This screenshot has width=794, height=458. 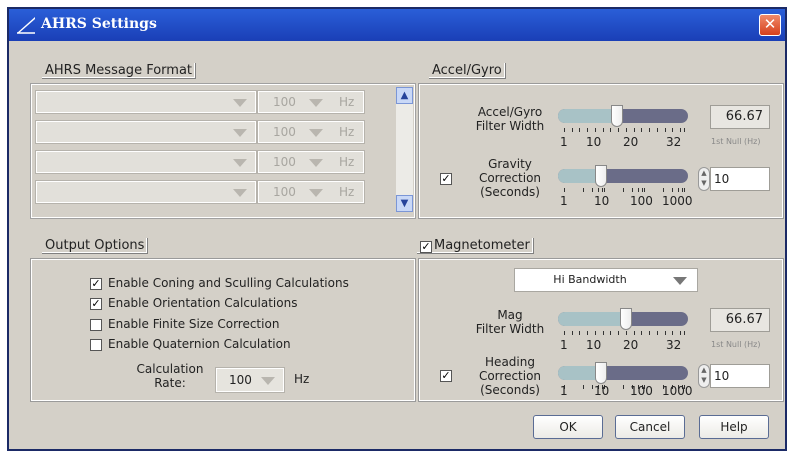 What do you see at coordinates (510, 329) in the screenshot?
I see `mag-filter-label-line: Filter Width` at bounding box center [510, 329].